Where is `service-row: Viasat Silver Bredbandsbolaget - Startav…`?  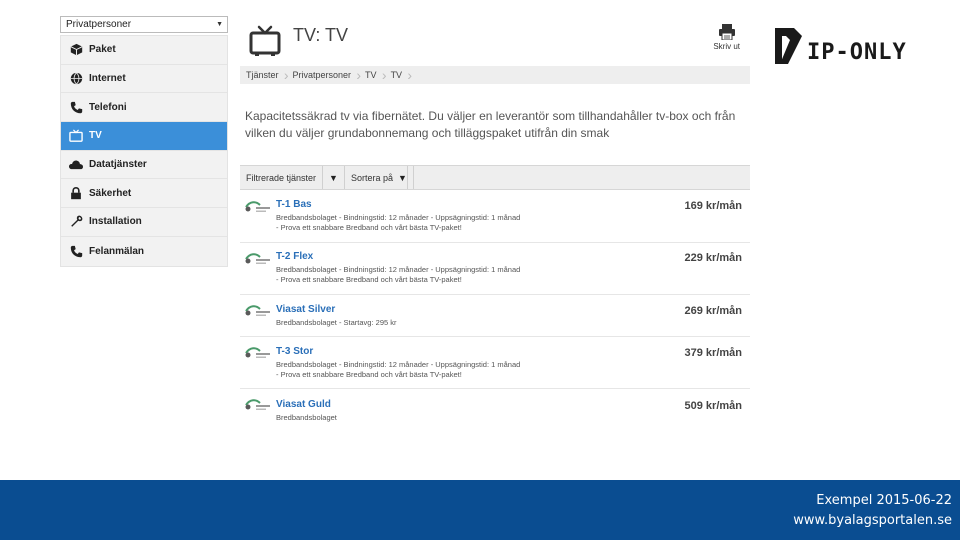 service-row: Viasat Silver Bredbandsbolaget - Startav… is located at coordinates (495, 316).